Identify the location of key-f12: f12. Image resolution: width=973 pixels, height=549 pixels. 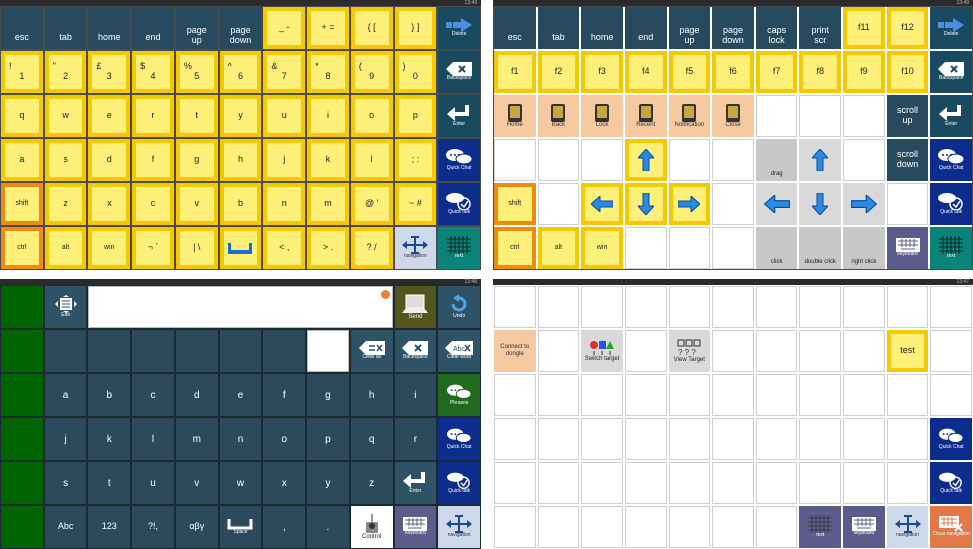
(907, 28).